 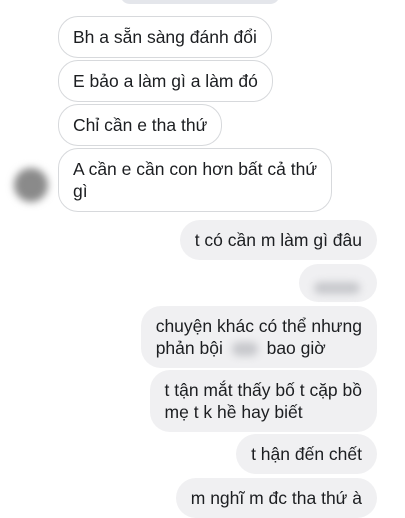 What do you see at coordinates (200, 2) in the screenshot?
I see `previous-bubble-edge` at bounding box center [200, 2].